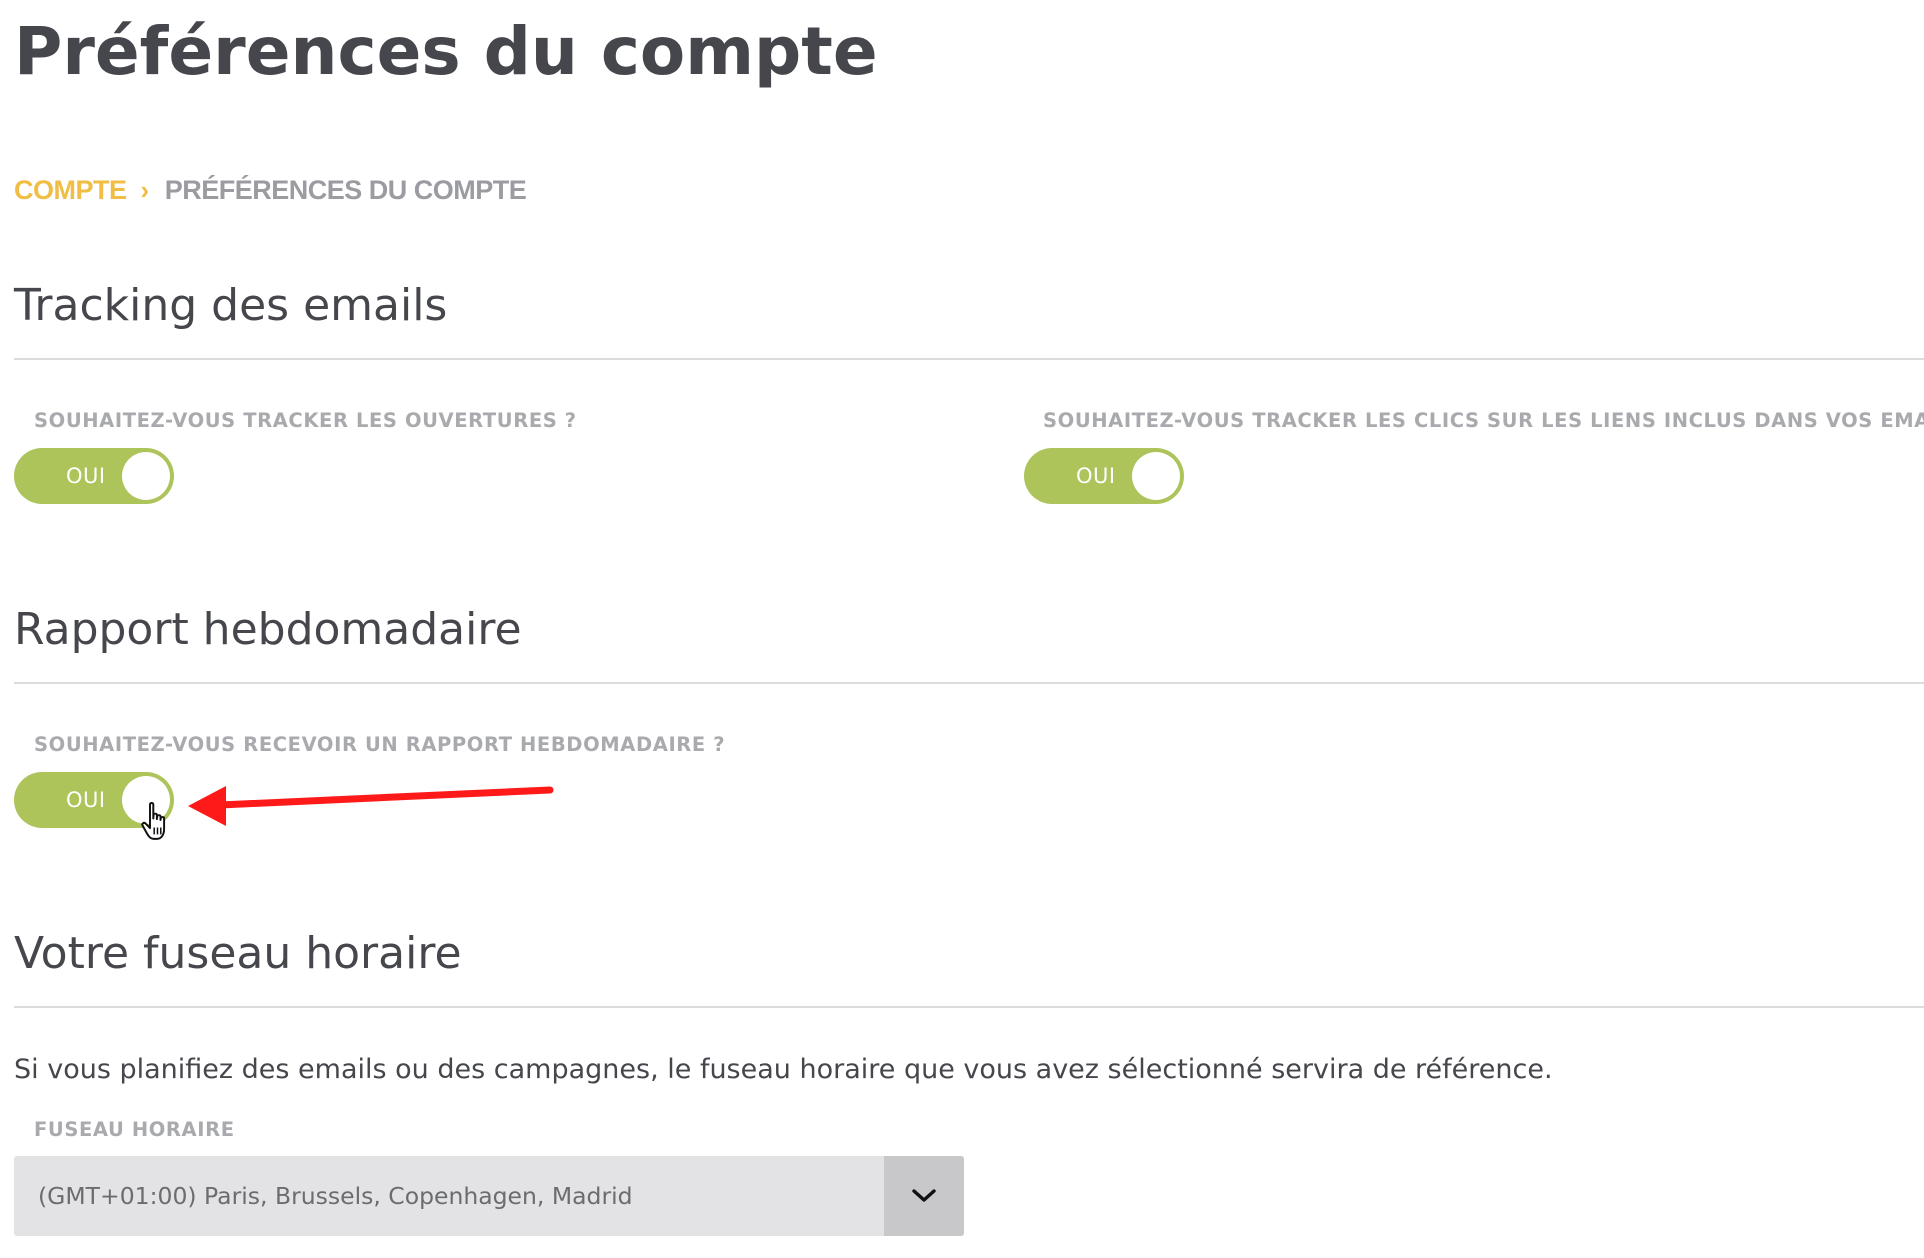 The height and width of the screenshot is (1258, 1924). I want to click on breadcrumb-current: PRÉFÉRENCES DU COMPTE, so click(345, 189).